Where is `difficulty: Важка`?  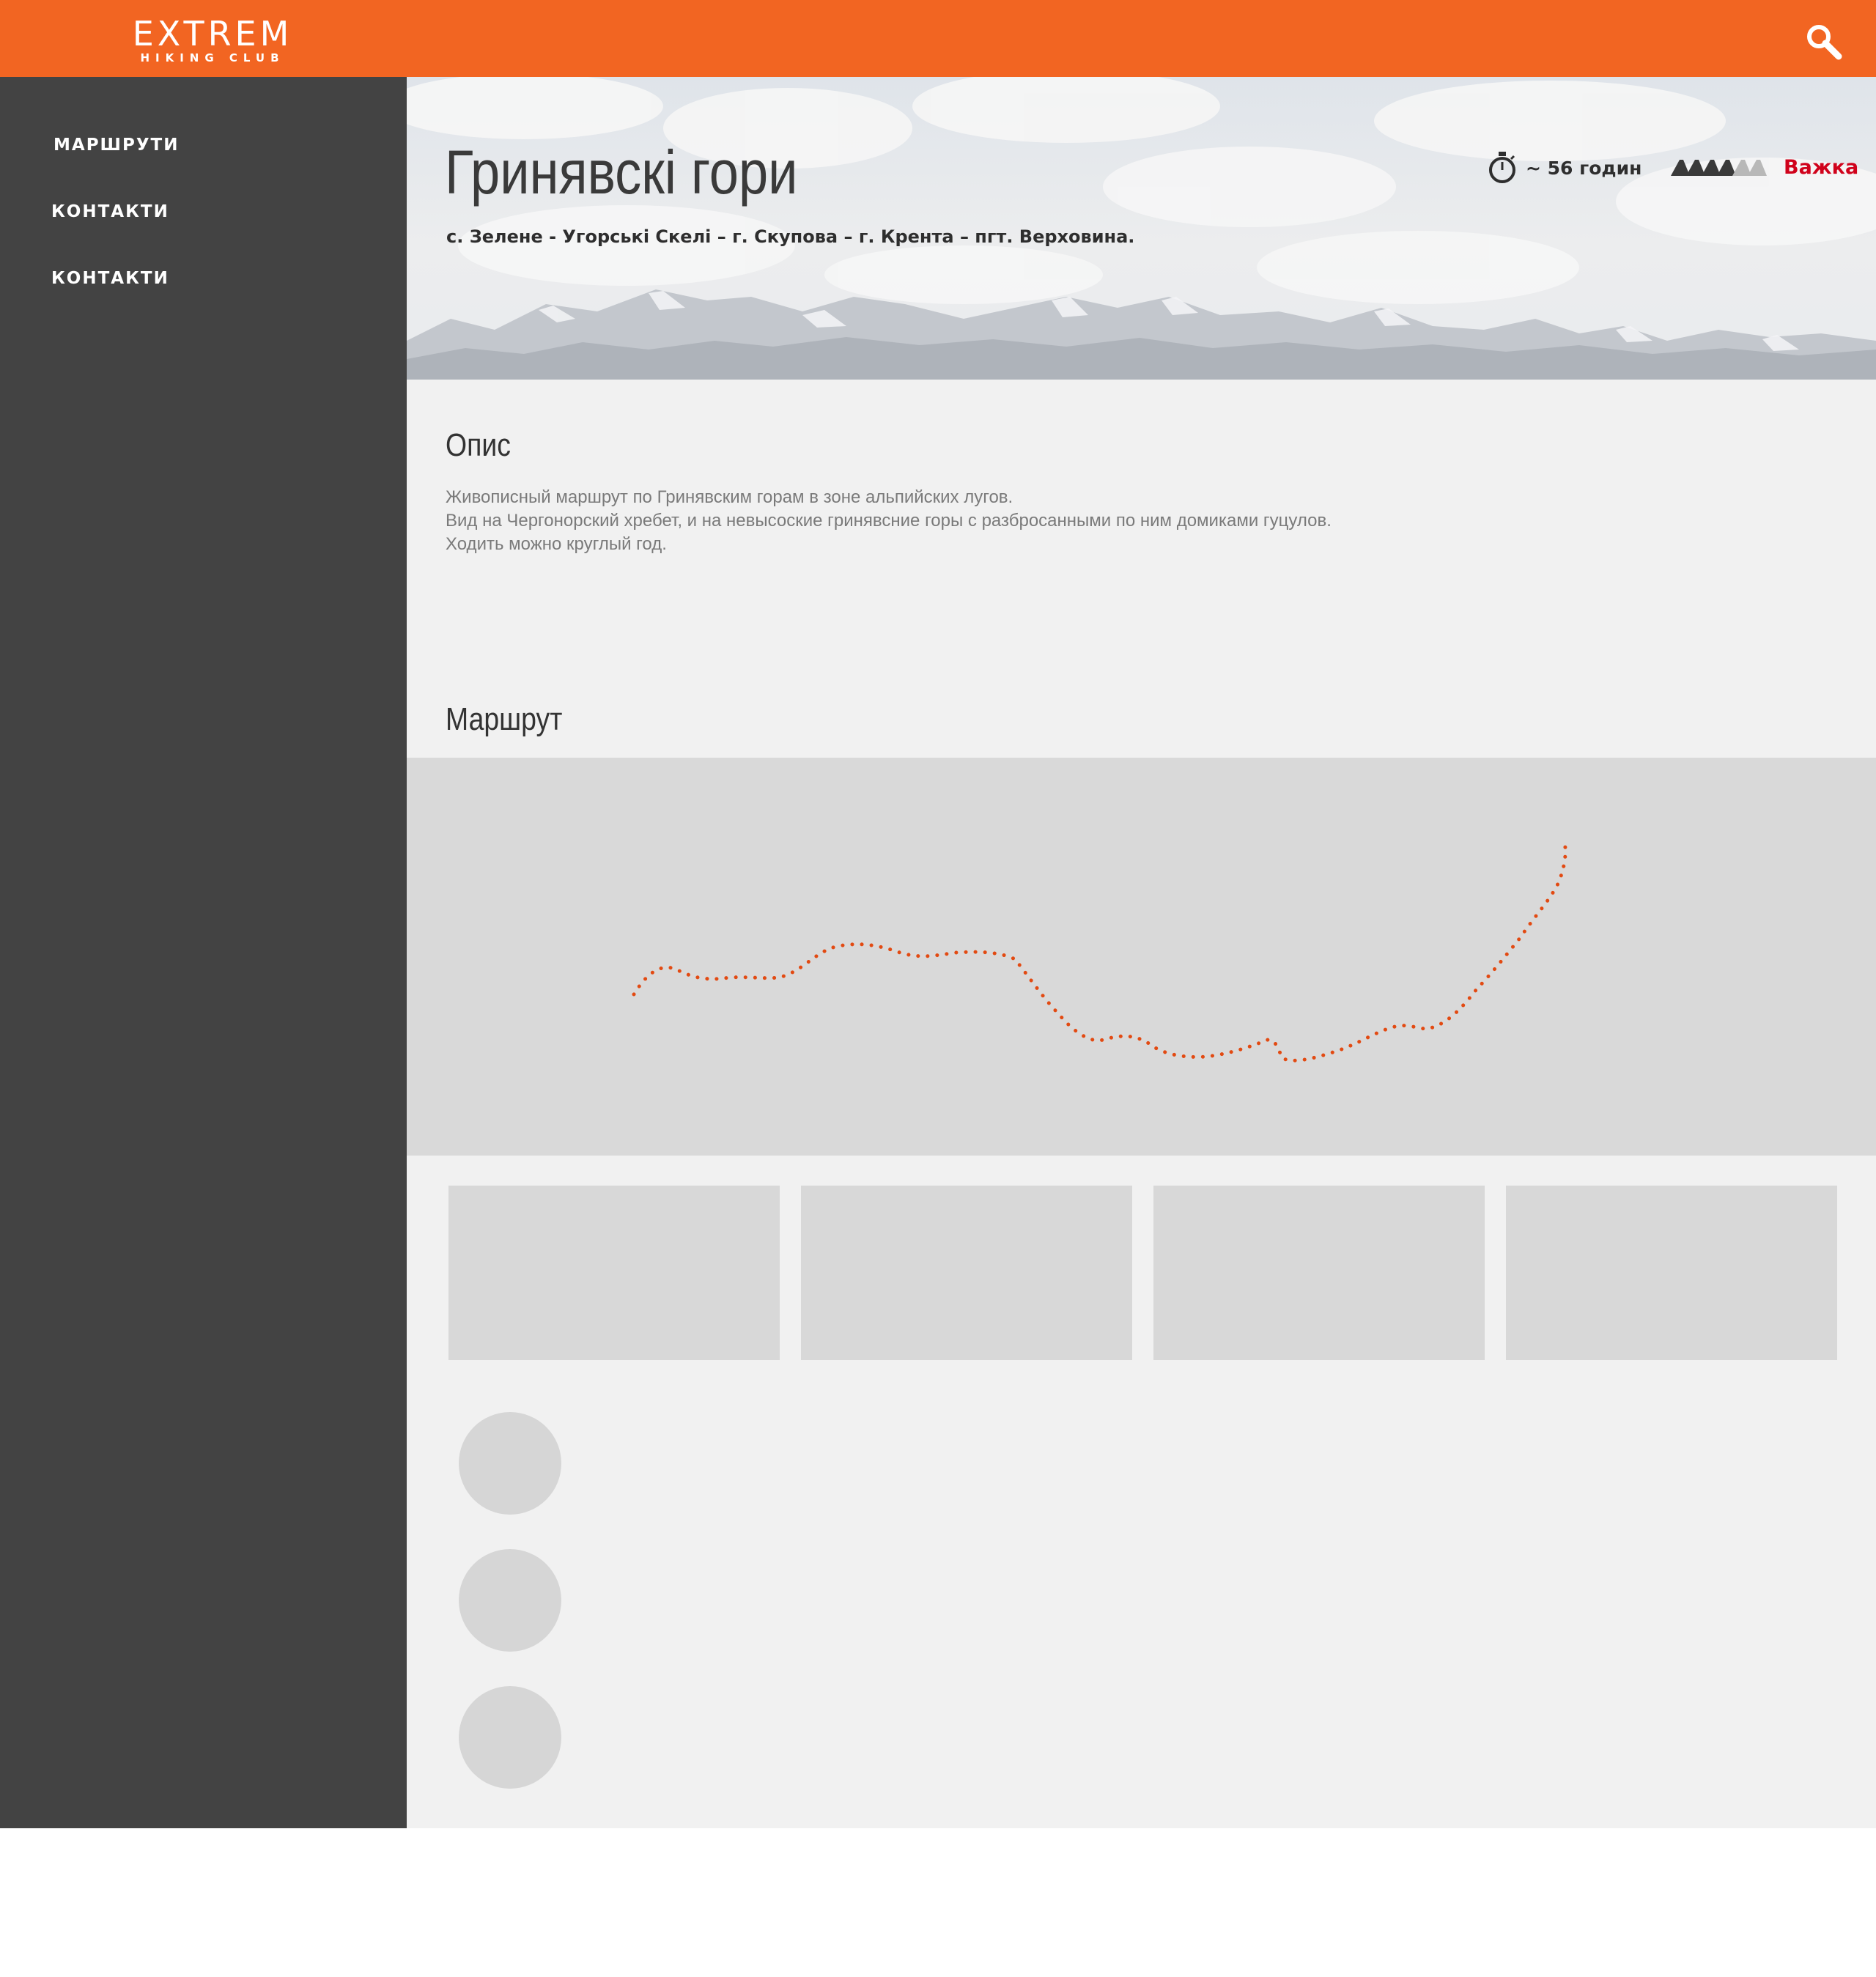 difficulty: Важка is located at coordinates (1764, 167).